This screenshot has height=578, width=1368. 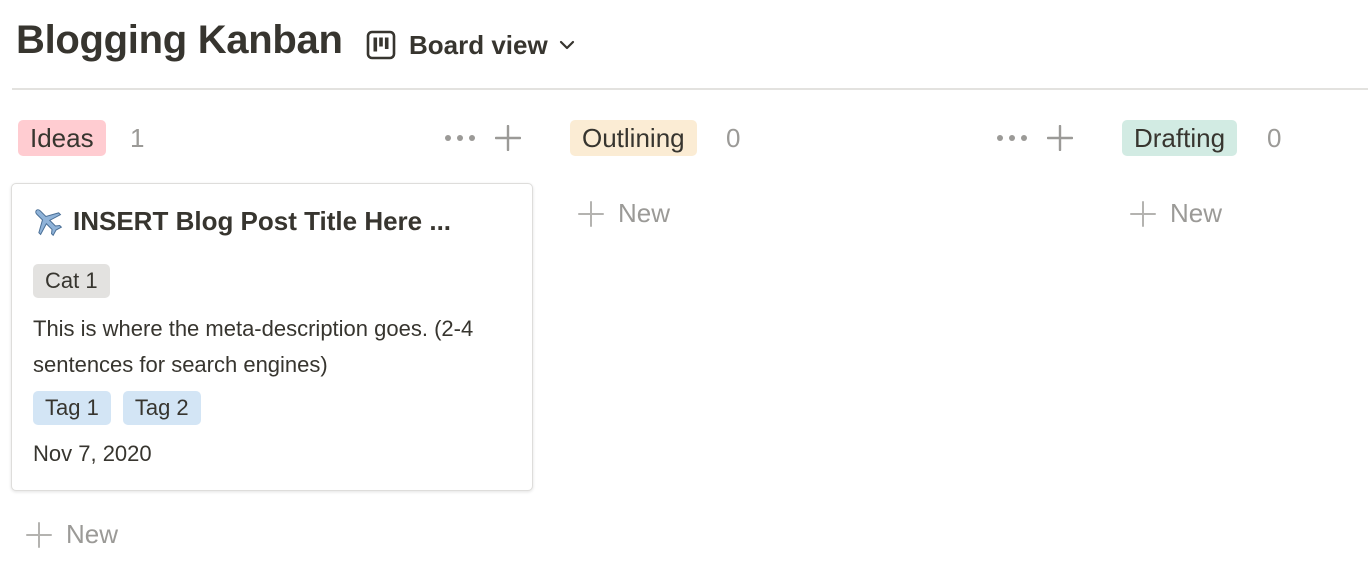 What do you see at coordinates (179, 40) in the screenshot?
I see `page-title: Blogging Kanban` at bounding box center [179, 40].